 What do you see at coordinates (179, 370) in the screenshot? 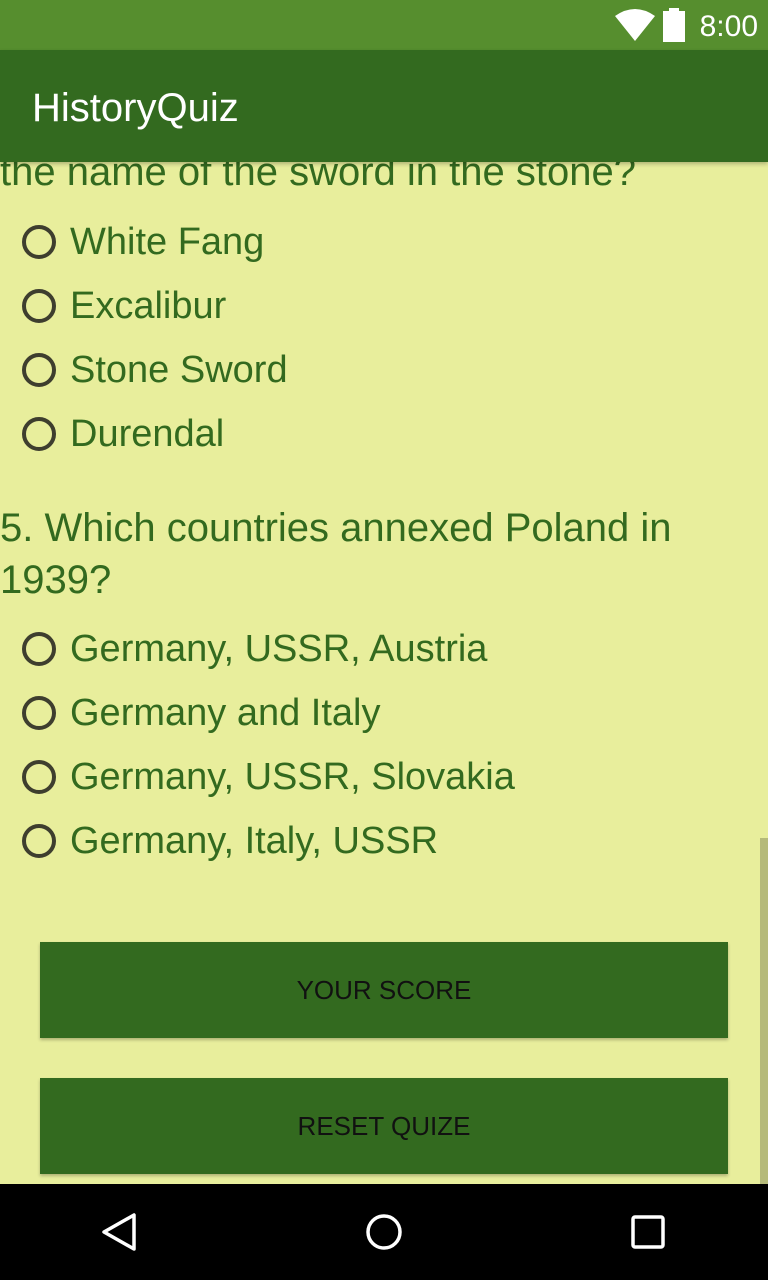
I see `option-label: Stone Sword` at bounding box center [179, 370].